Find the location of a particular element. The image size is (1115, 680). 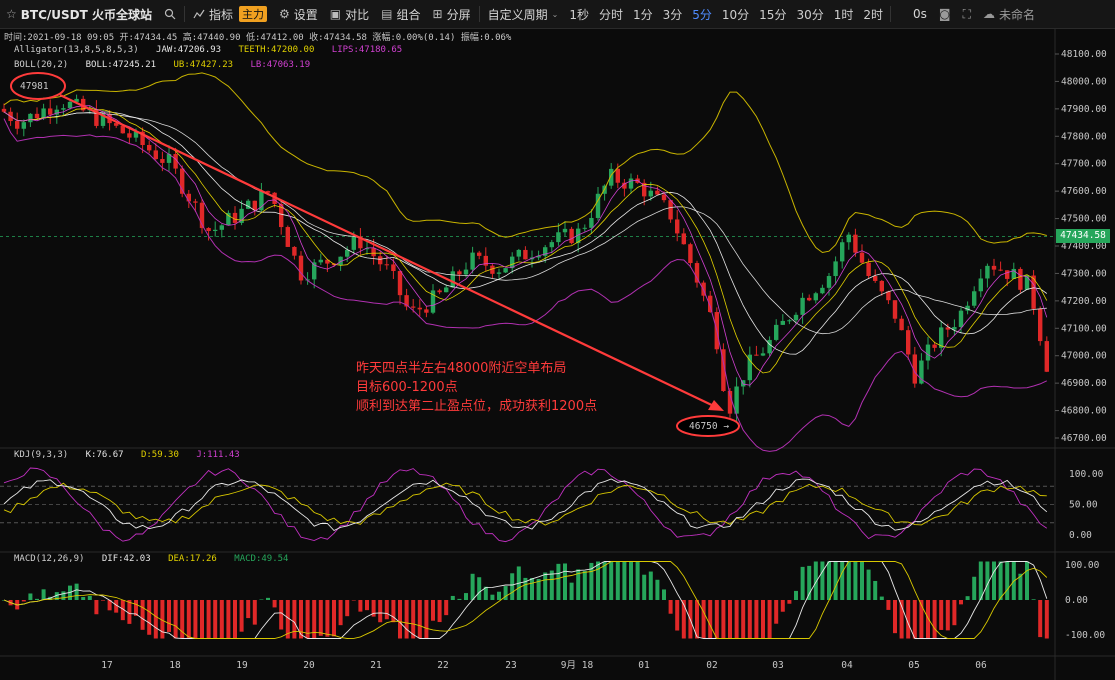

kdj-axis-label-2: 0.00 is located at coordinates (1080, 535).